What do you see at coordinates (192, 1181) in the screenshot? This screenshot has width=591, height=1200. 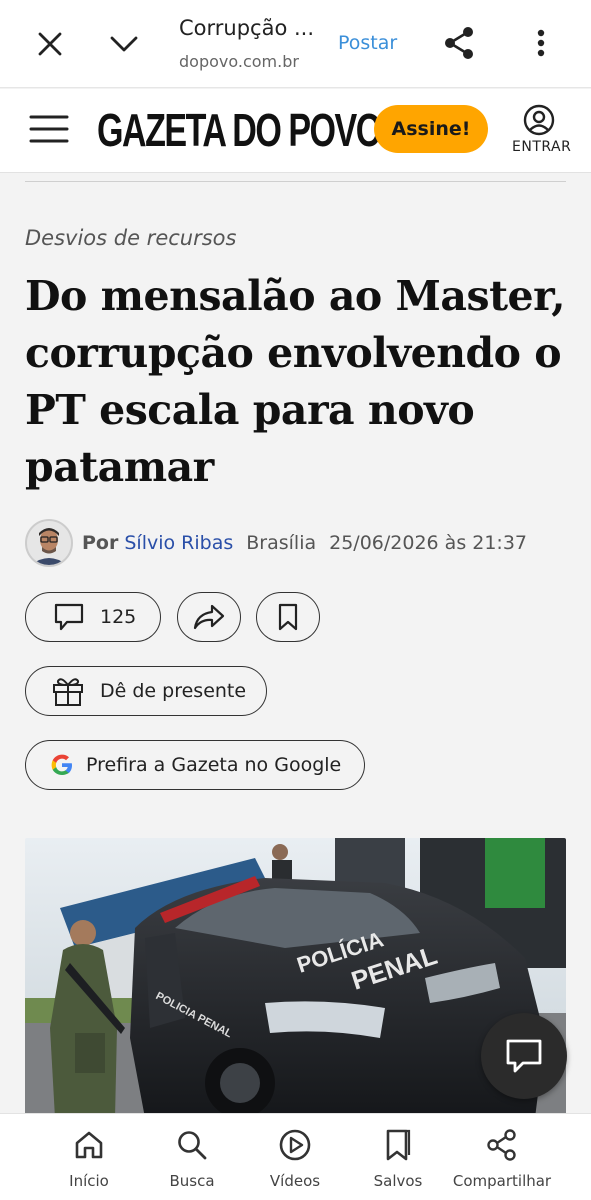 I see `nav-label: Busca` at bounding box center [192, 1181].